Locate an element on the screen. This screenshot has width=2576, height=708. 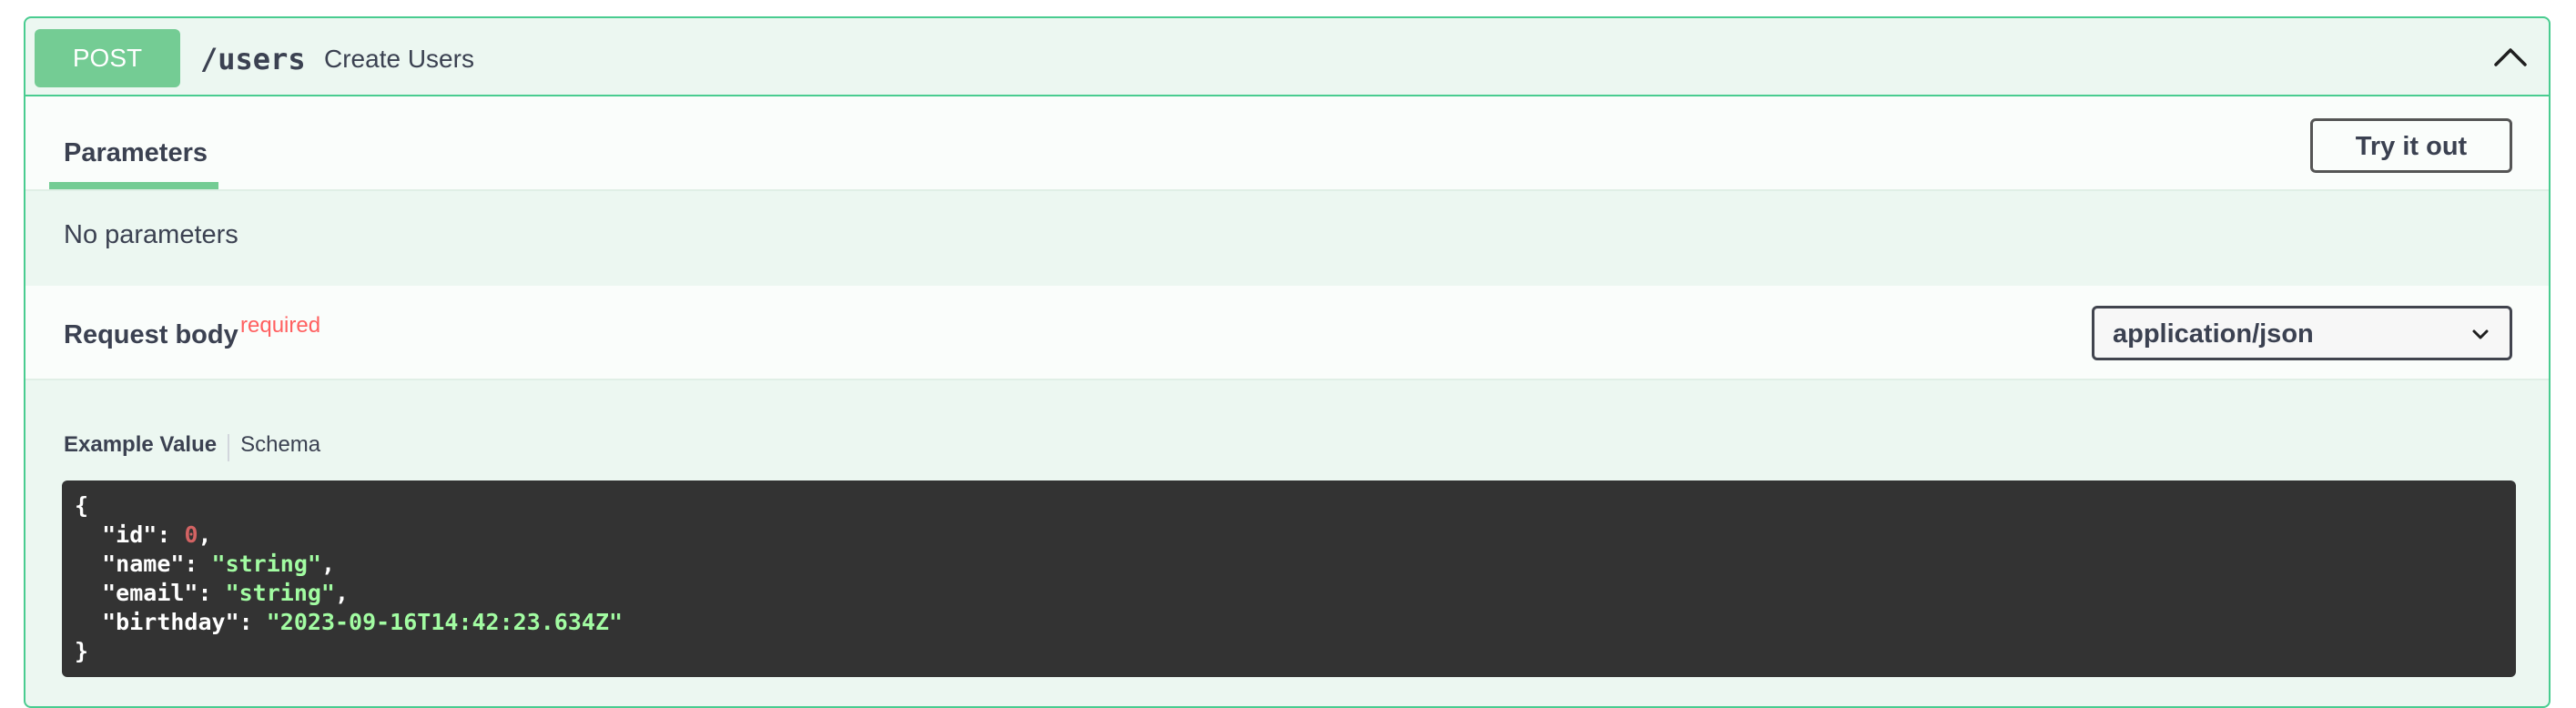
code-line-name: "name": "string", is located at coordinates (1289, 564).